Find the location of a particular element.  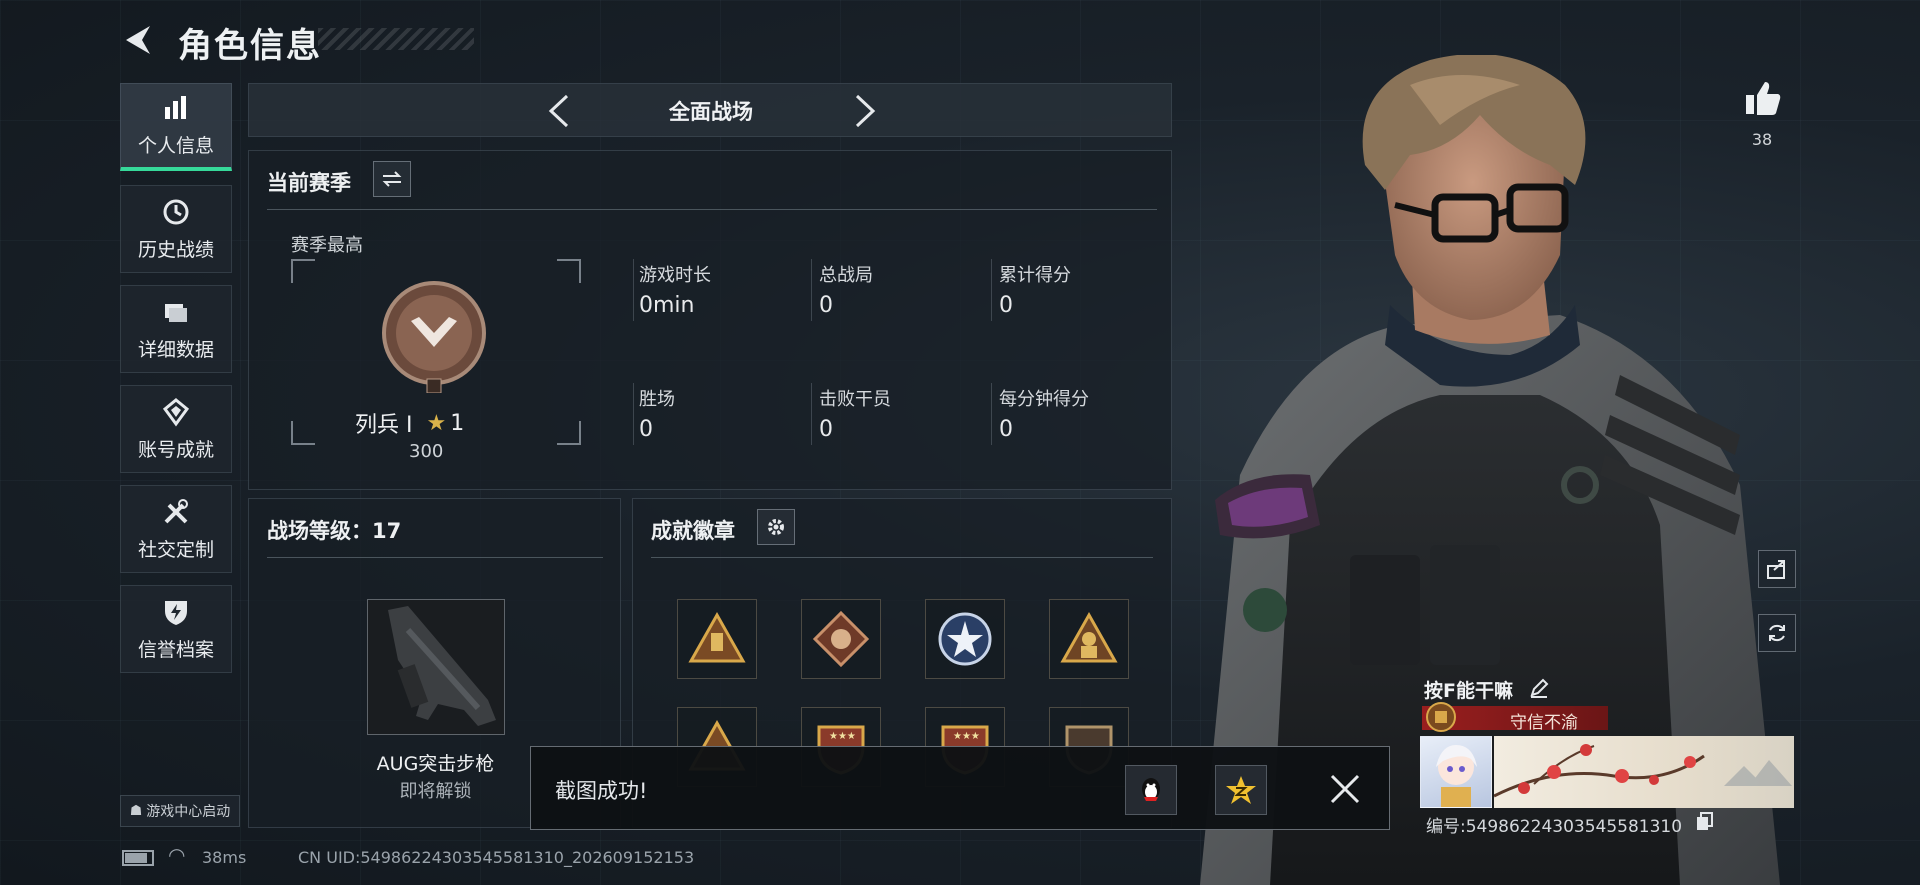

penguin-icon: ☗ is located at coordinates (136, 811).